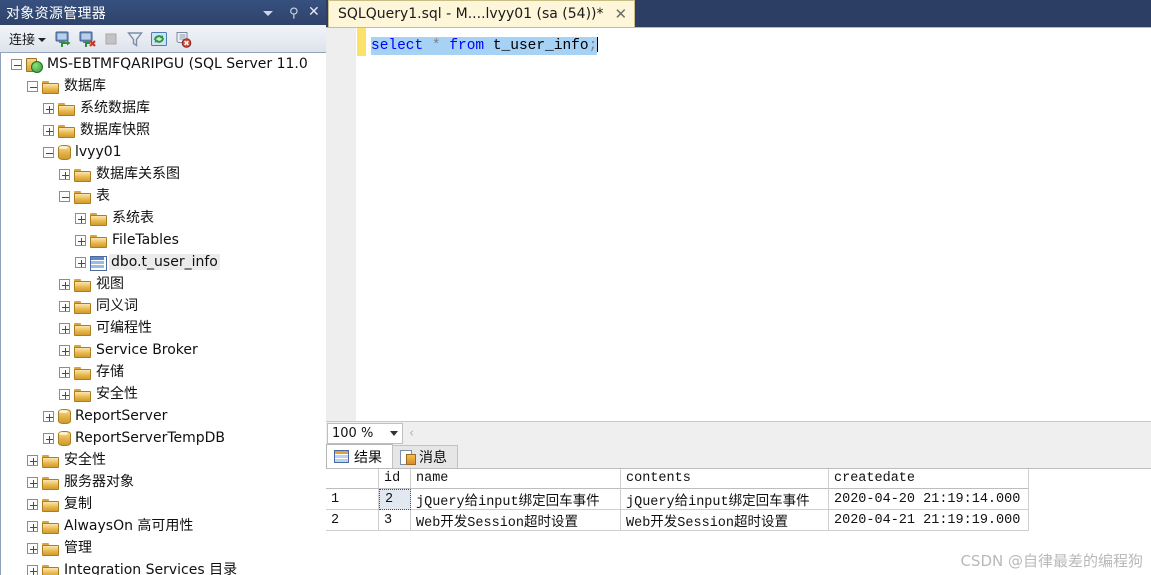  I want to click on close-icon: ✕, so click(621, 14).